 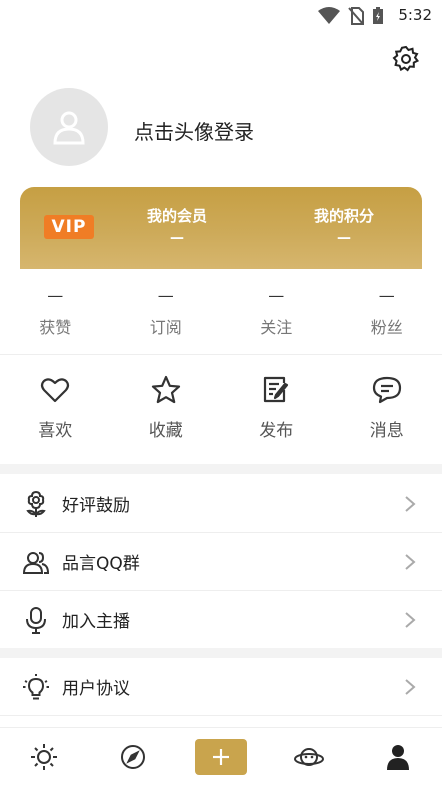 I want to click on nav-discover, so click(x=132, y=757).